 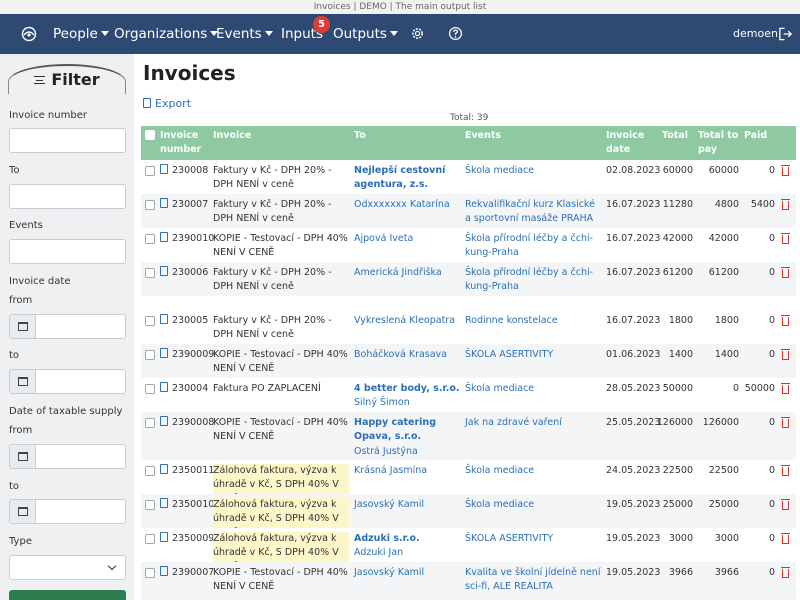 What do you see at coordinates (627, 143) in the screenshot?
I see `col-invoice-date: Invoice date` at bounding box center [627, 143].